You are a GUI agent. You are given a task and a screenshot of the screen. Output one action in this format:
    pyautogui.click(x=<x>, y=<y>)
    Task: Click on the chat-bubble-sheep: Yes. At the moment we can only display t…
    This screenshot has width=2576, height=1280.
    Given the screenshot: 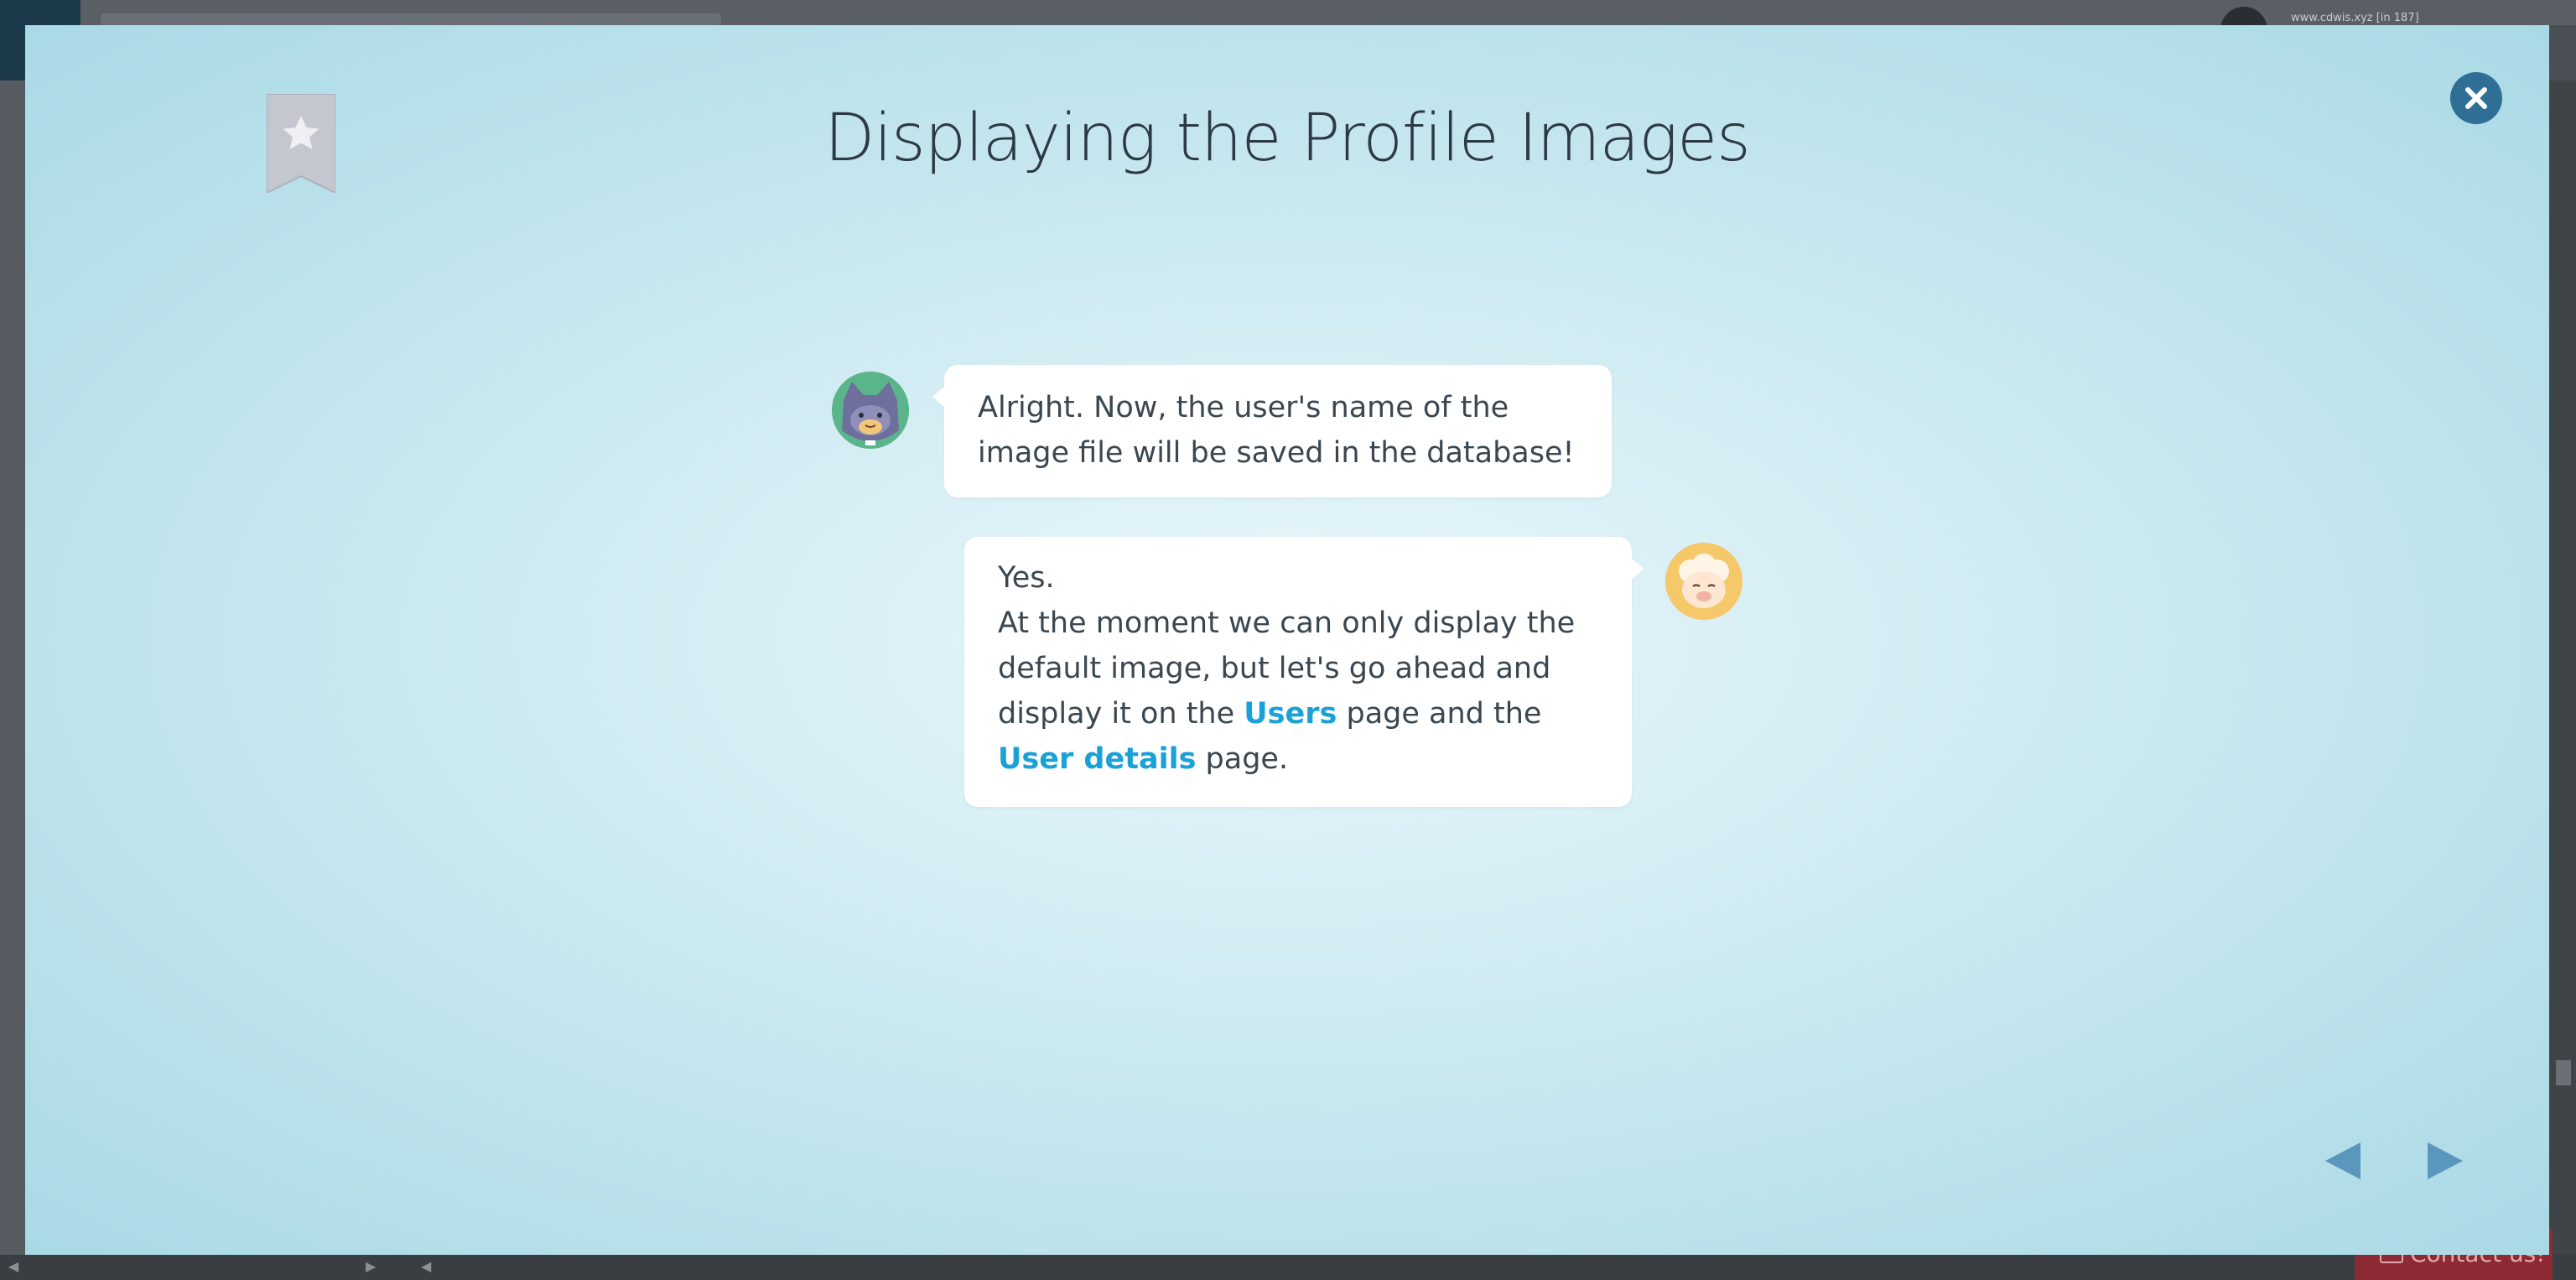 What is the action you would take?
    pyautogui.click(x=1304, y=672)
    